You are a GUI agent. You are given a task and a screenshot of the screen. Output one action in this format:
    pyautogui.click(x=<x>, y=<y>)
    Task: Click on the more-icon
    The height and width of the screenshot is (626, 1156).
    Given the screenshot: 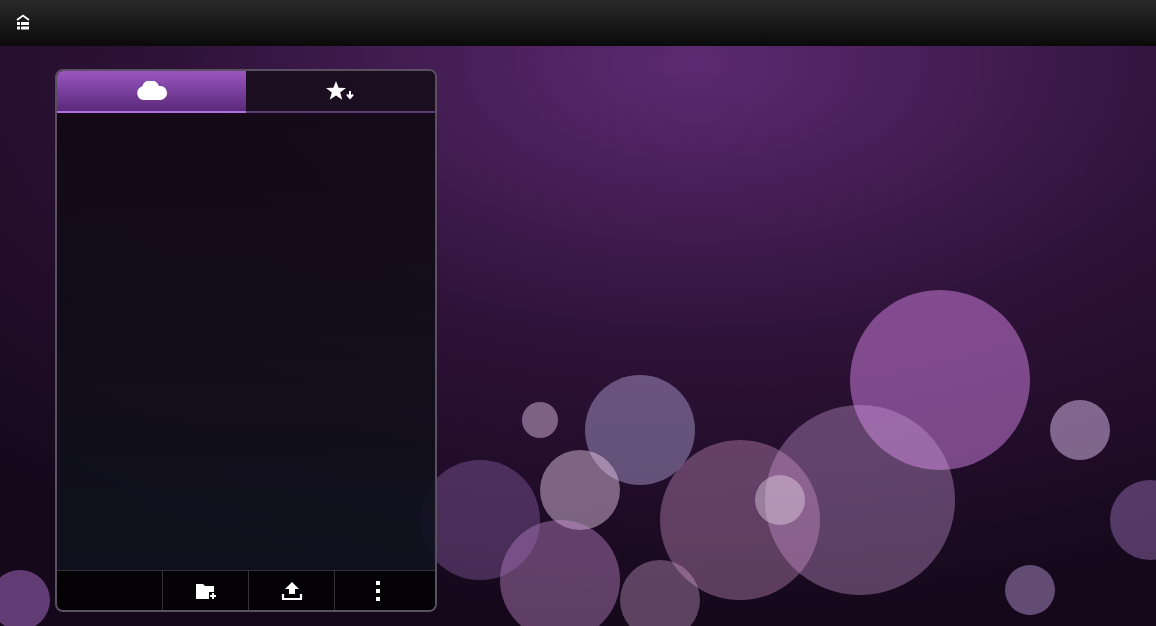 What is the action you would take?
    pyautogui.click(x=377, y=590)
    